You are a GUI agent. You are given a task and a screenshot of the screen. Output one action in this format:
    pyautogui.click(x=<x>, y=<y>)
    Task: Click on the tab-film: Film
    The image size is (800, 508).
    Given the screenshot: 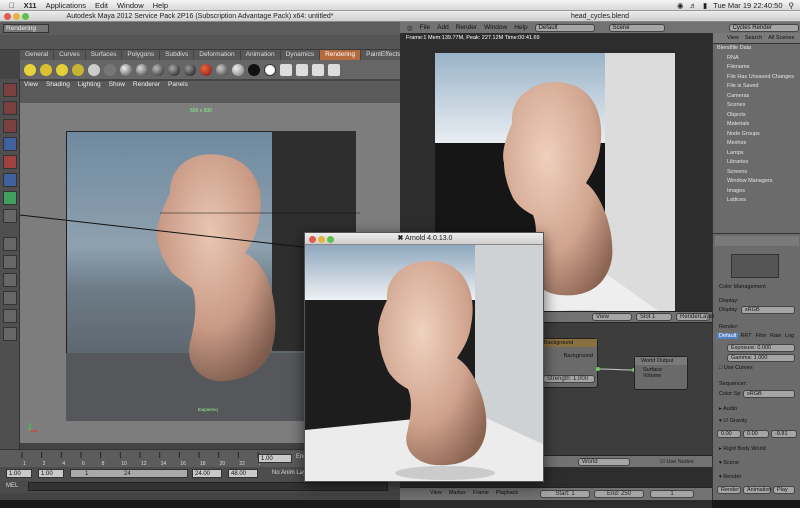 What is the action you would take?
    pyautogui.click(x=761, y=336)
    